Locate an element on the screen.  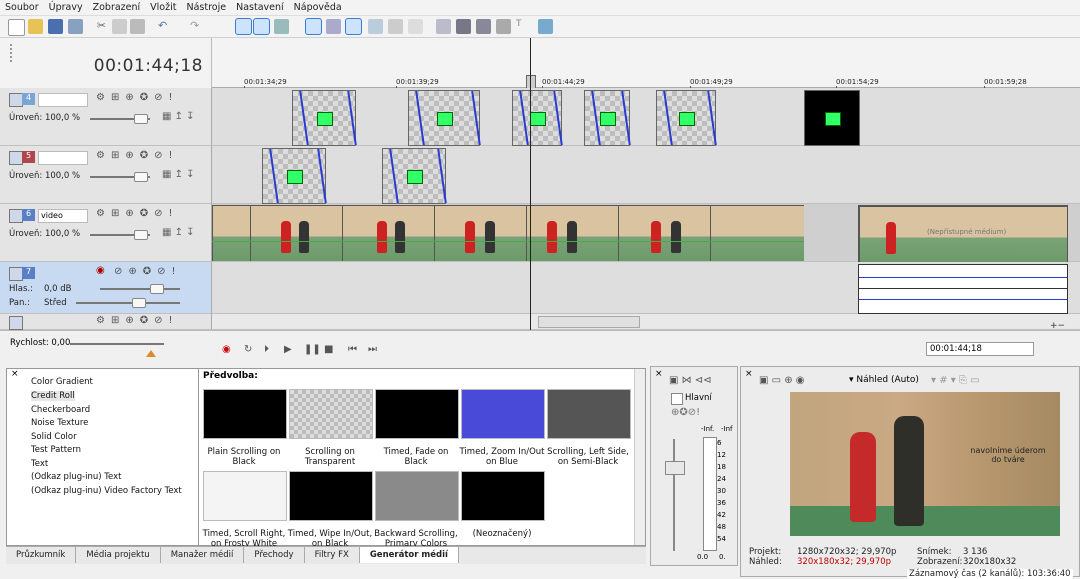
generator-item-selected: Credit Roll is located at coordinates (53, 396).